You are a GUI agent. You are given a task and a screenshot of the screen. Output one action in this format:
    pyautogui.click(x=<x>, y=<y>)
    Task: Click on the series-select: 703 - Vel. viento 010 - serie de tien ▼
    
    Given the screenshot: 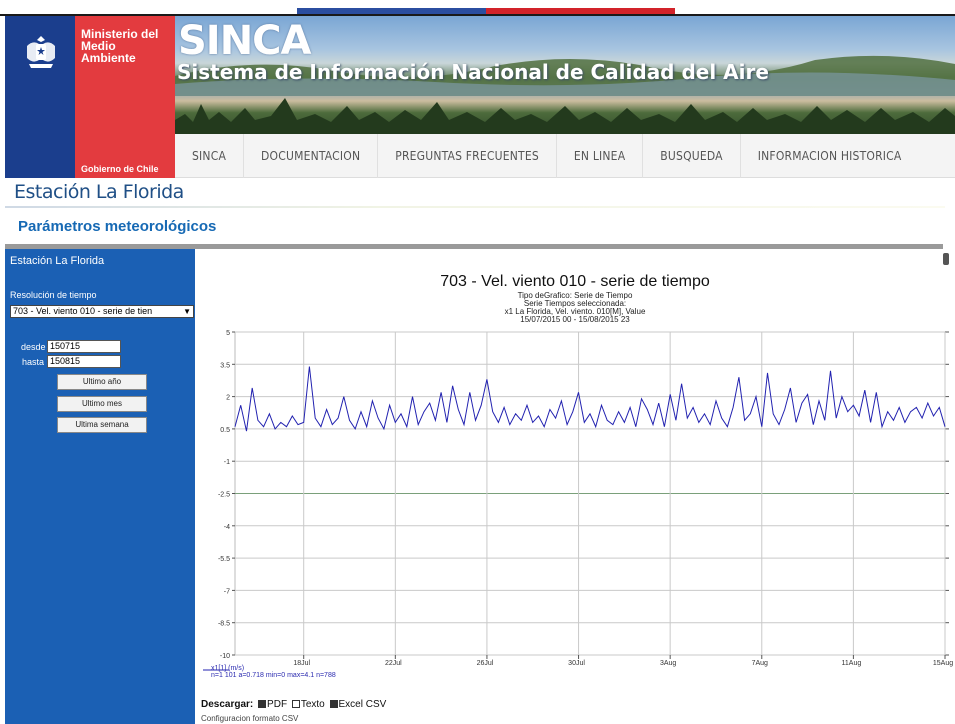 What is the action you would take?
    pyautogui.click(x=102, y=311)
    